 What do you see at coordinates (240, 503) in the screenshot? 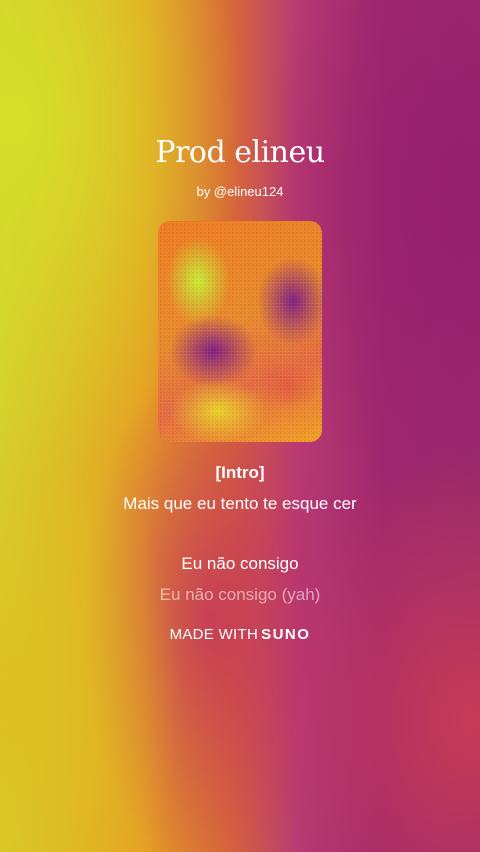
I see `lyric-line-current: Mais que eu tento te esque cer` at bounding box center [240, 503].